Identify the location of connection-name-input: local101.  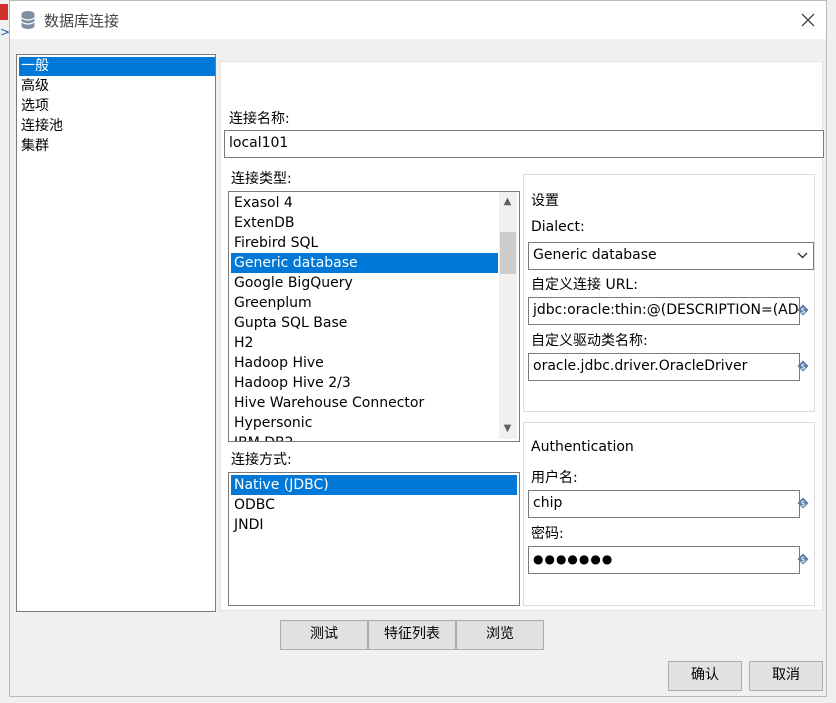
(524, 144).